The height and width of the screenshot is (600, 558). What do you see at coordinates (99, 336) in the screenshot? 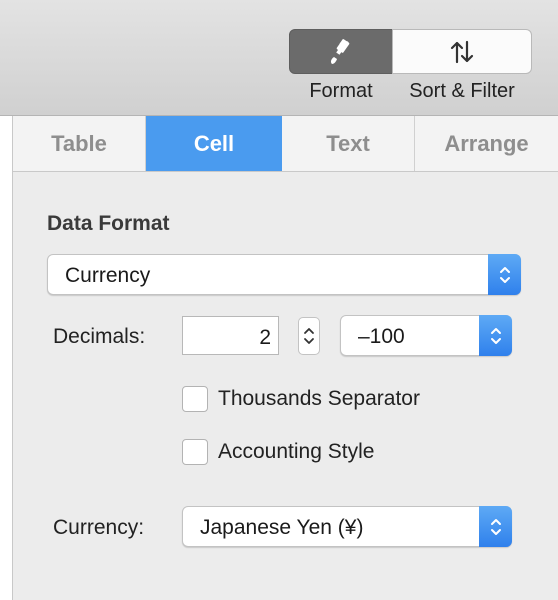
I see `decimals-label: Decimals:` at bounding box center [99, 336].